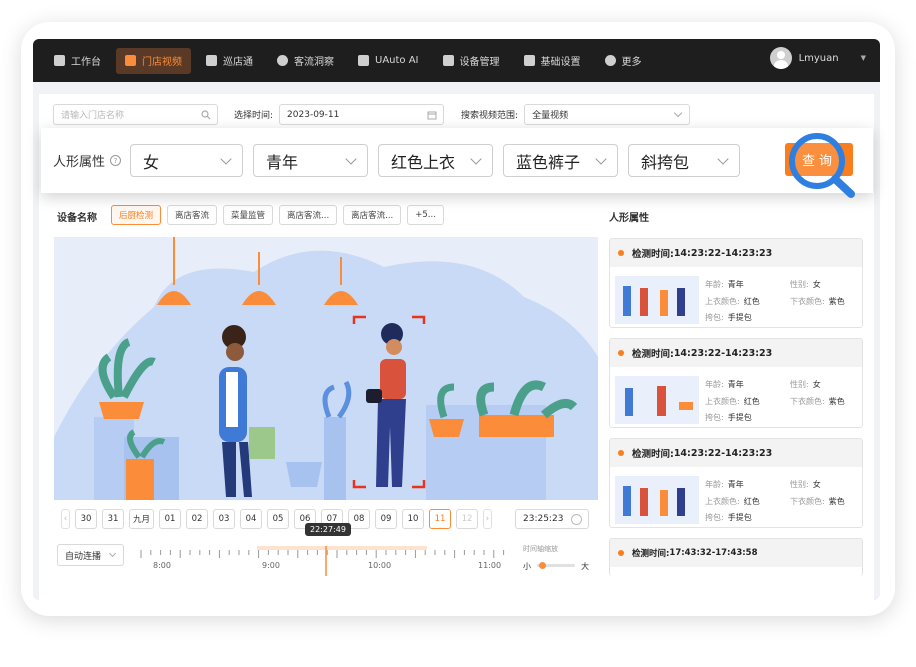 This screenshot has height=667, width=916. What do you see at coordinates (623, 61) in the screenshot?
I see `nav-more: 更多` at bounding box center [623, 61].